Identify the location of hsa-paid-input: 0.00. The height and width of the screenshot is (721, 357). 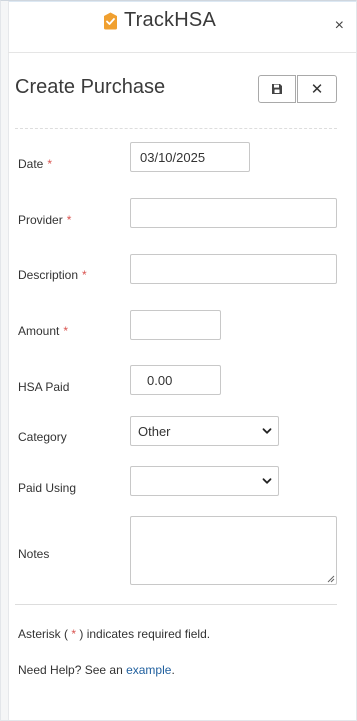
(175, 380).